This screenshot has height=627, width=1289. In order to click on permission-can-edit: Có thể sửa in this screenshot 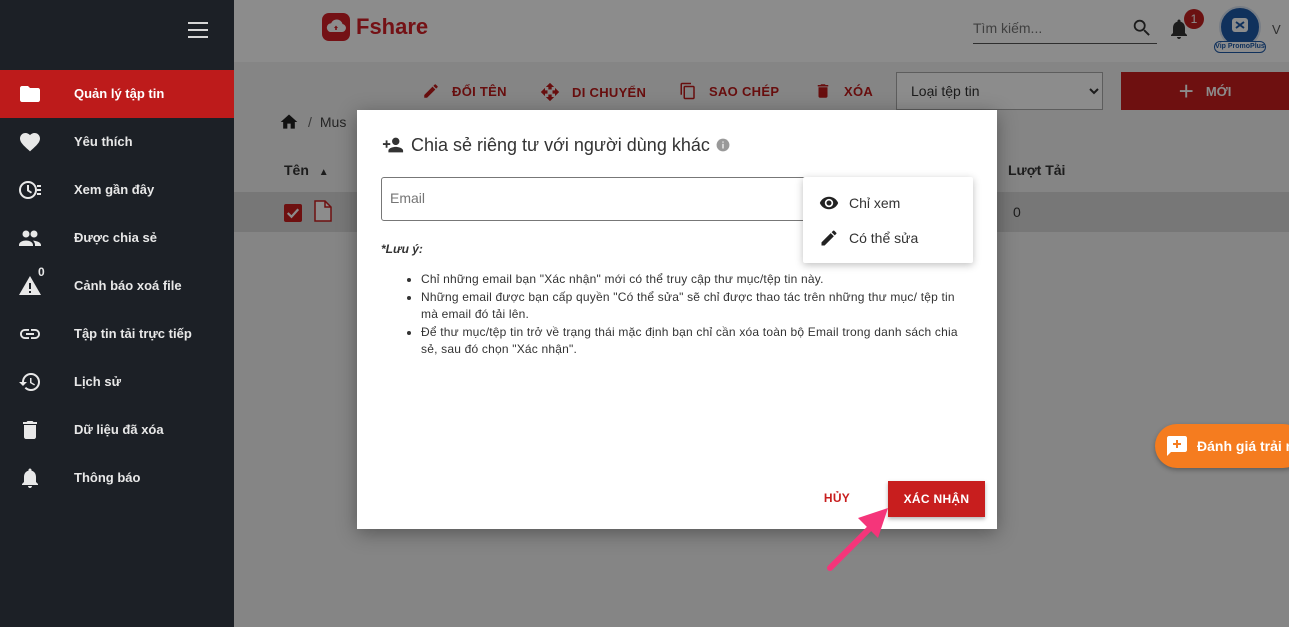, I will do `click(868, 238)`.